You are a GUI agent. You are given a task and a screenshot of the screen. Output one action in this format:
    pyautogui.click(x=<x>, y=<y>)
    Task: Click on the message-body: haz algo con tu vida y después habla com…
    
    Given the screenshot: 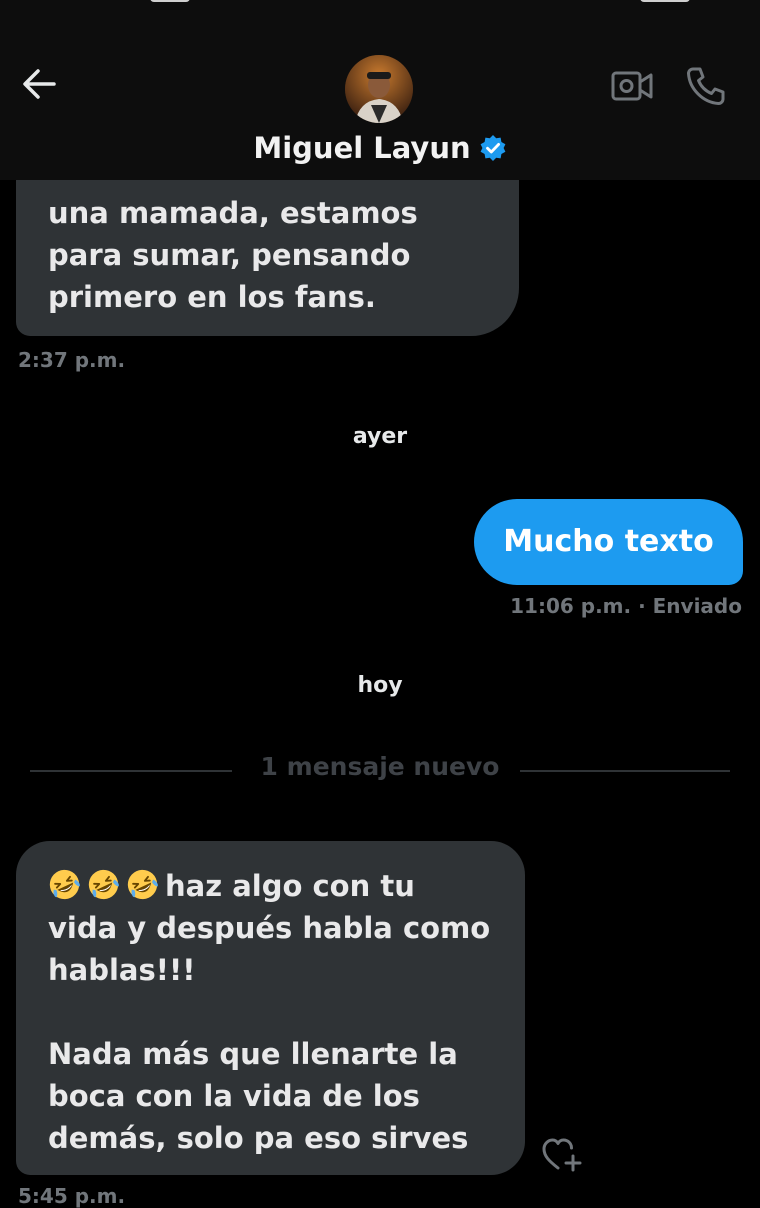 What is the action you would take?
    pyautogui.click(x=276, y=1012)
    